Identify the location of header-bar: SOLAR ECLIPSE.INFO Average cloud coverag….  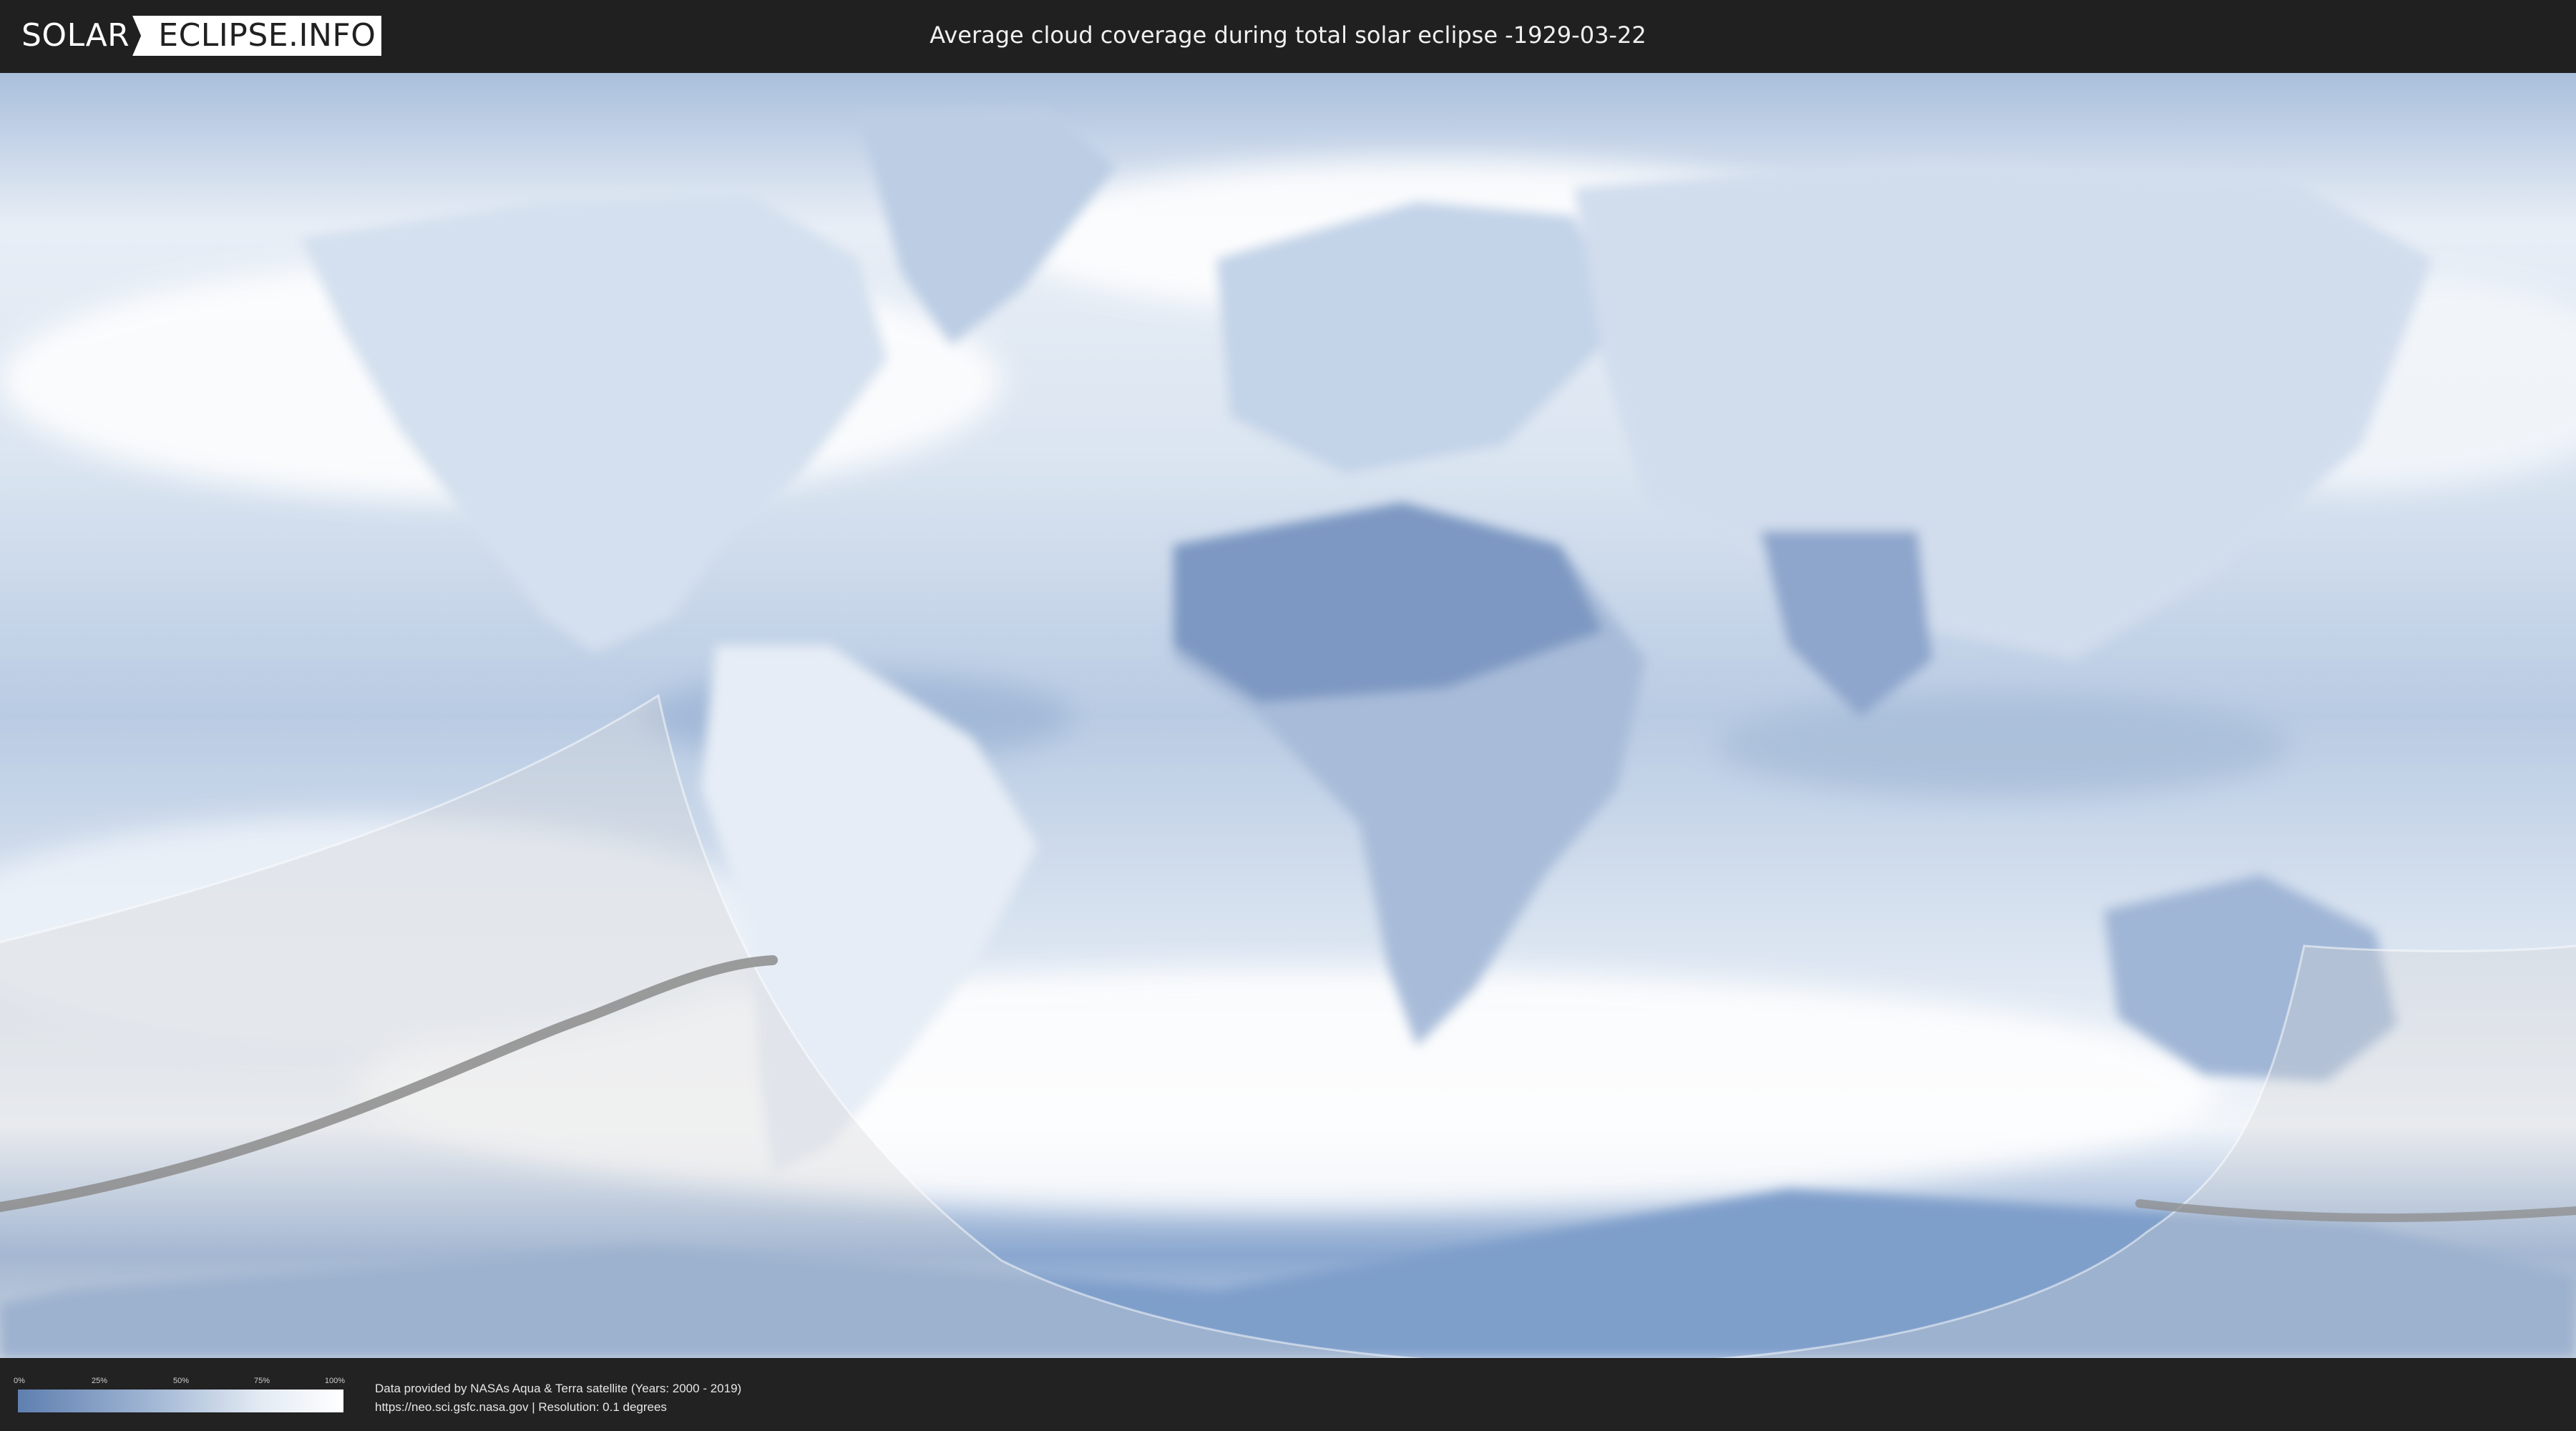
(1288, 36).